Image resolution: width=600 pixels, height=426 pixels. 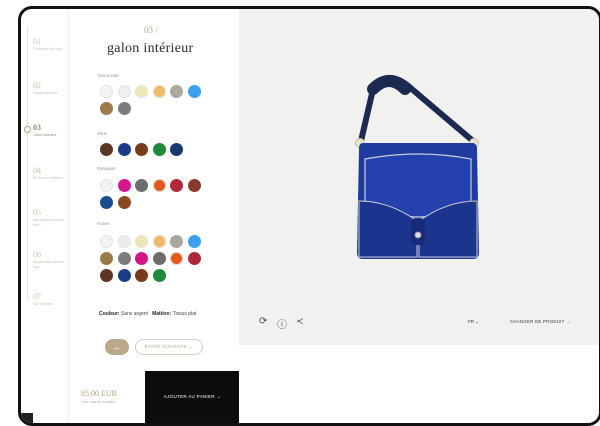 I want to click on step-2: 02 Galon extérieur, so click(x=50, y=88).